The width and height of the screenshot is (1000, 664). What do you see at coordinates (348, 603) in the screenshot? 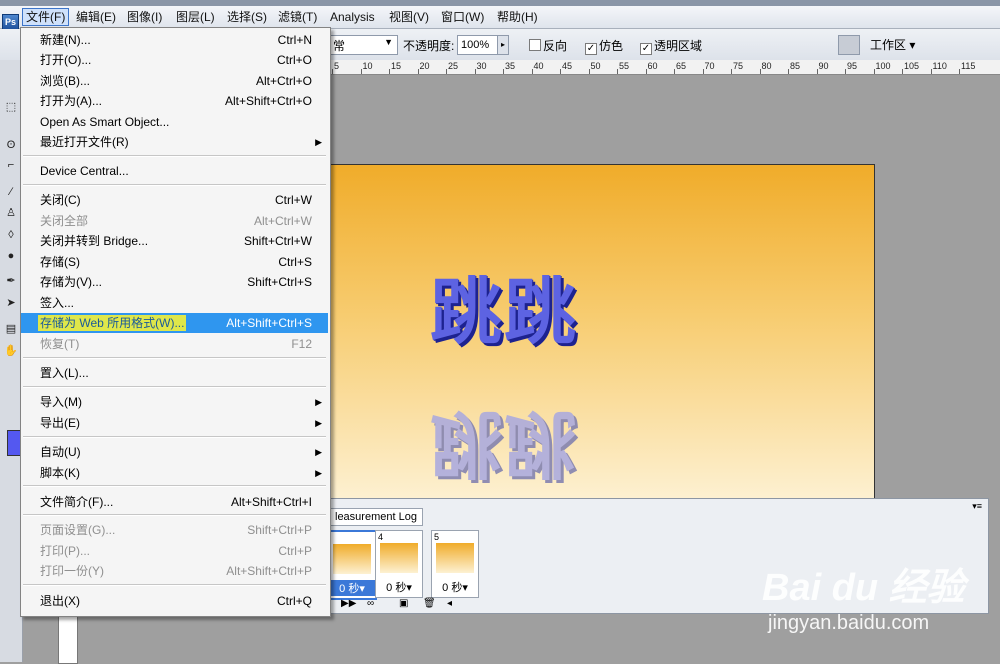
I see `play-icon: ▶▶` at bounding box center [348, 603].